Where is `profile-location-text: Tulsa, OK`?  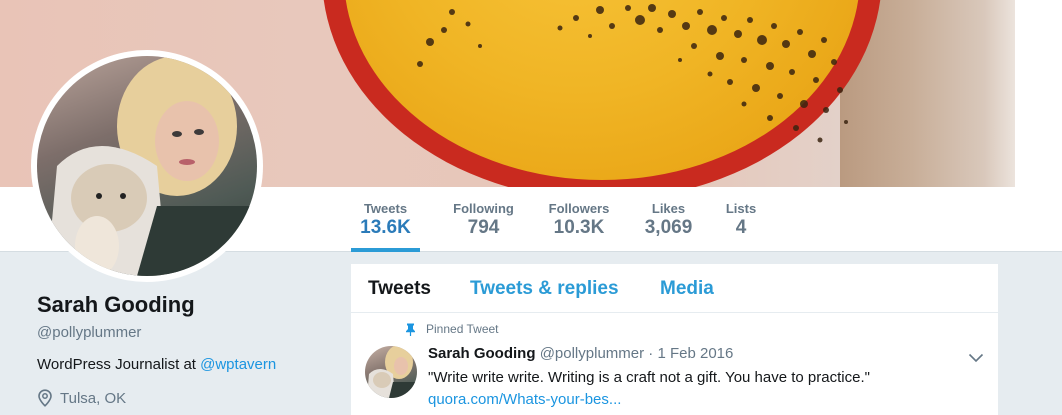
profile-location-text: Tulsa, OK is located at coordinates (93, 398).